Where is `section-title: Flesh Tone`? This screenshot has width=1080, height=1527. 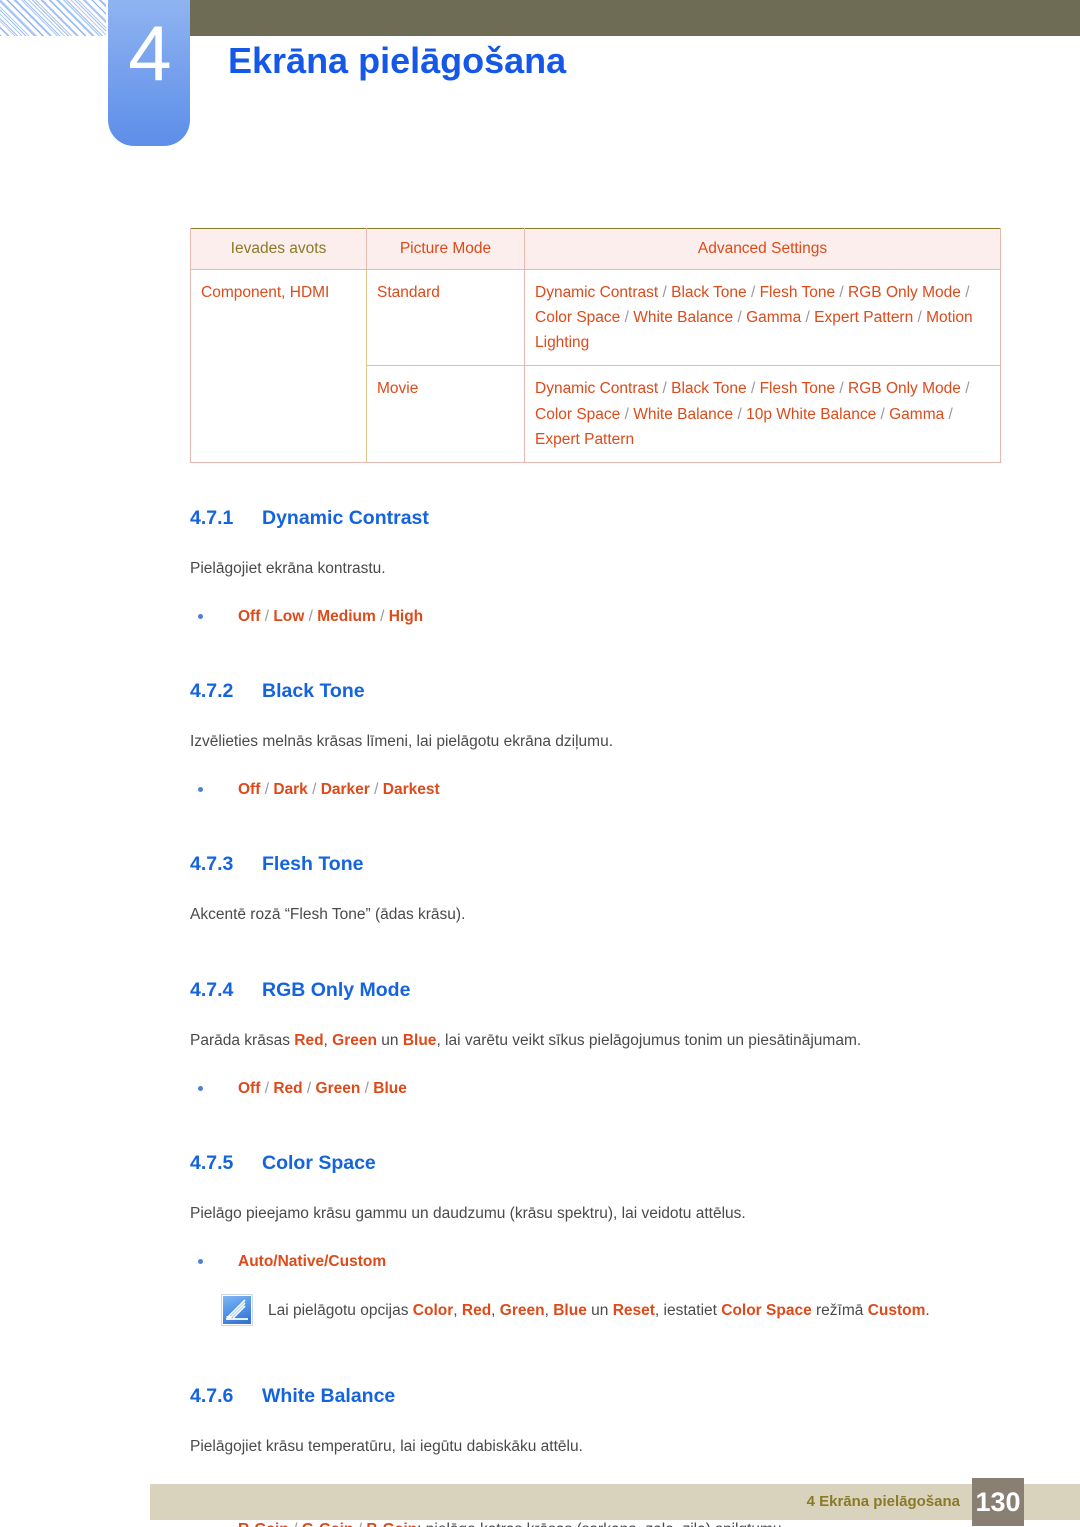 section-title: Flesh Tone is located at coordinates (313, 864).